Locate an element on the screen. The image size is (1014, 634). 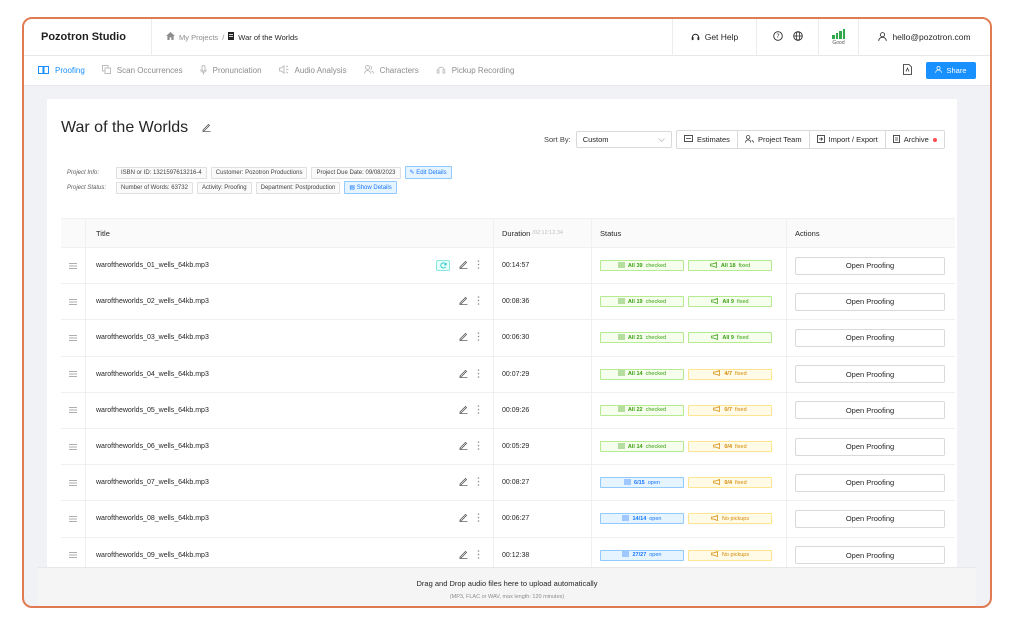
edit-title-icon is located at coordinates (206, 128).